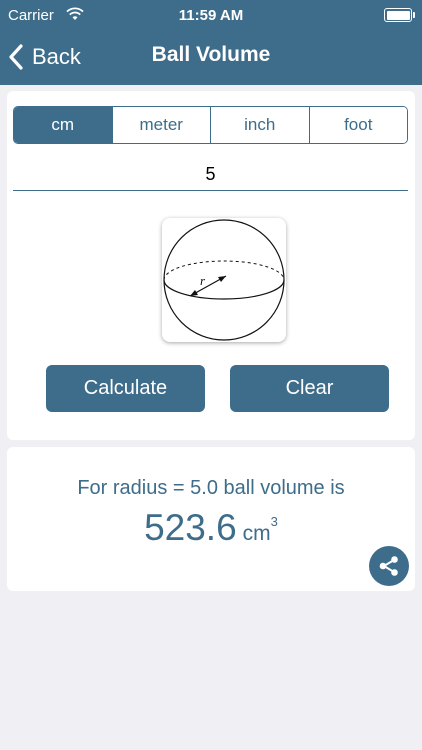  What do you see at coordinates (63, 125) in the screenshot?
I see `unit-option-cm: cm` at bounding box center [63, 125].